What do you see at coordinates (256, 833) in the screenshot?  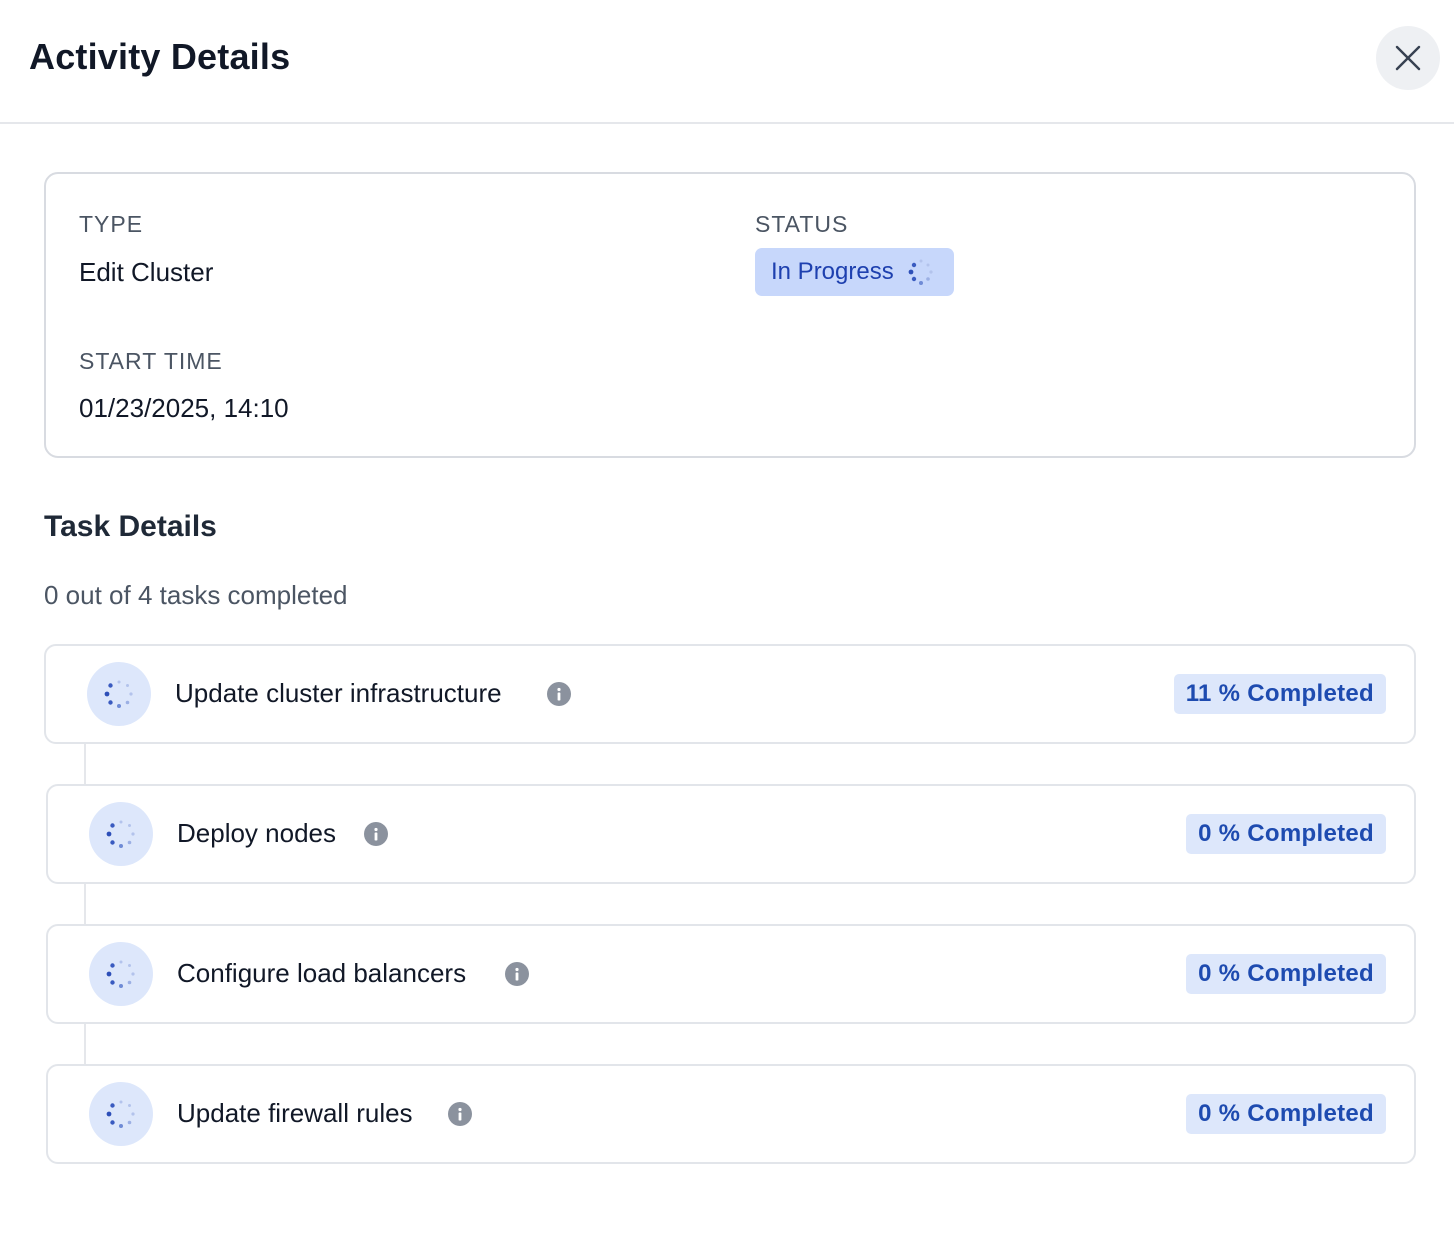 I see `task-title: Deploy nodes` at bounding box center [256, 833].